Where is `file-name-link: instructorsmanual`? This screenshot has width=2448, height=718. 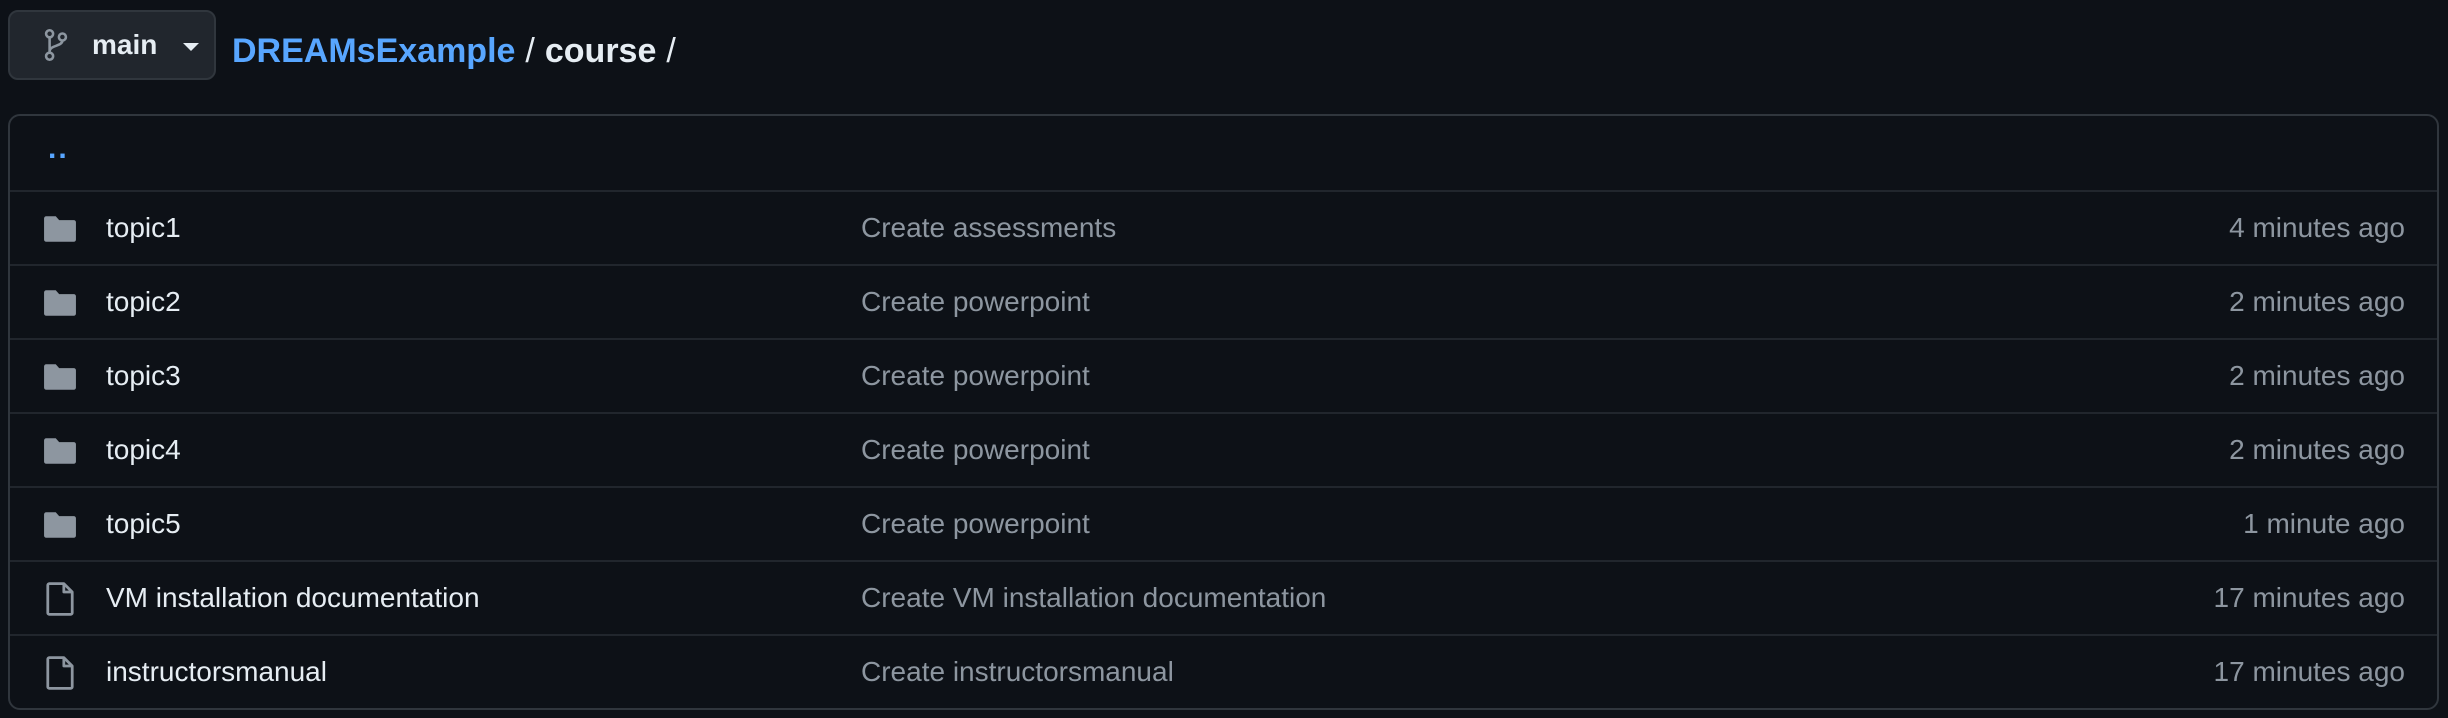
file-name-link: instructorsmanual is located at coordinates (216, 672).